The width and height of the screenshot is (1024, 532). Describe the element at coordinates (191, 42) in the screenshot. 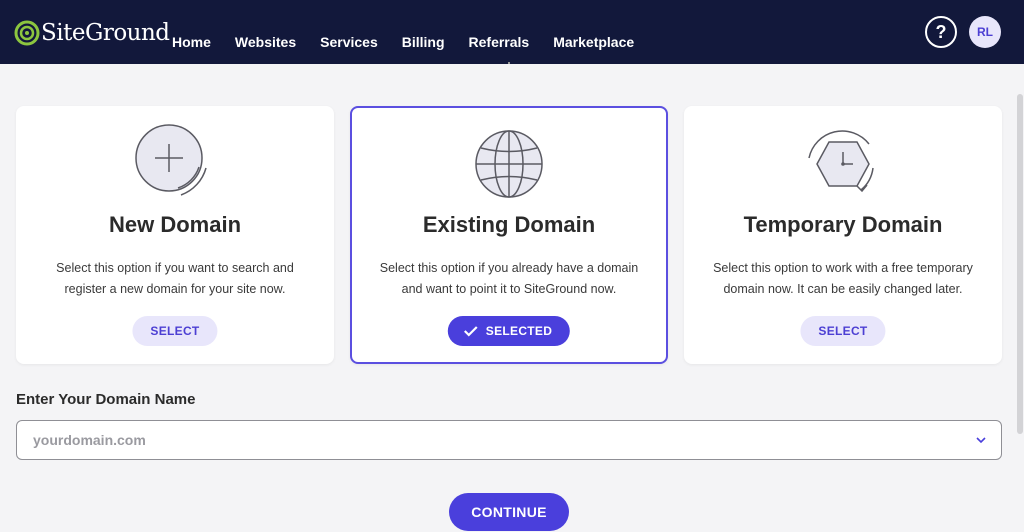

I see `nav-item-home: Home` at that location.